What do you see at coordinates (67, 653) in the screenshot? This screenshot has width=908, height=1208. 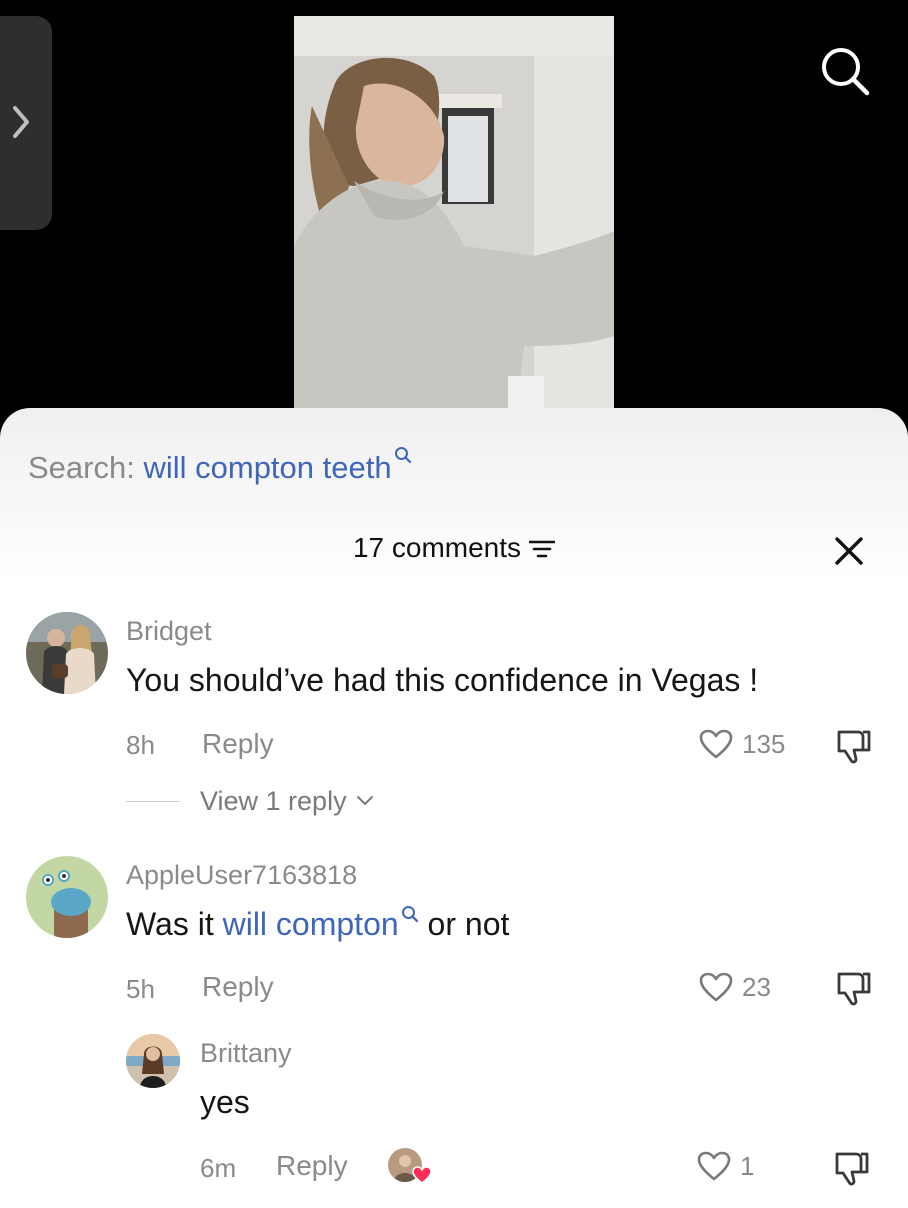 I see `avatar-bridget` at bounding box center [67, 653].